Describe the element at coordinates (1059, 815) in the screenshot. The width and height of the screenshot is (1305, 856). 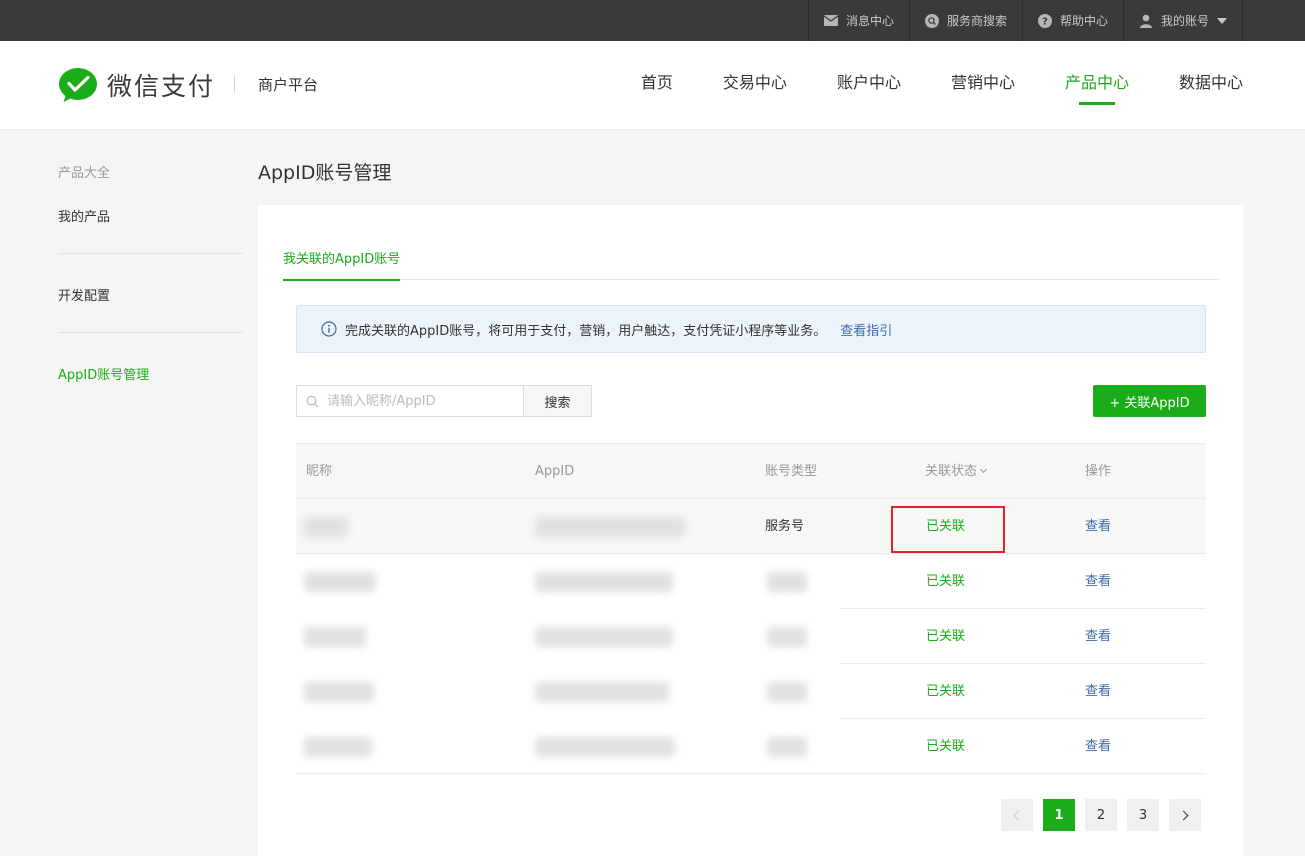
I see `pagination-page-1: 1` at that location.